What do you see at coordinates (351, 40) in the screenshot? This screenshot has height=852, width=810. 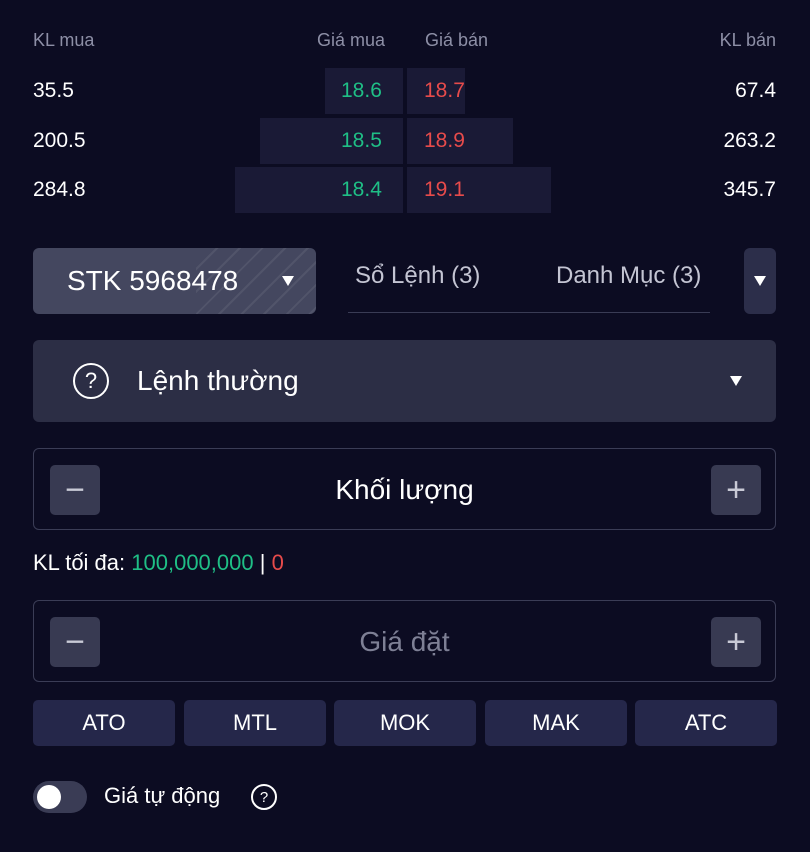 I see `header-buy-price: Giá mua` at bounding box center [351, 40].